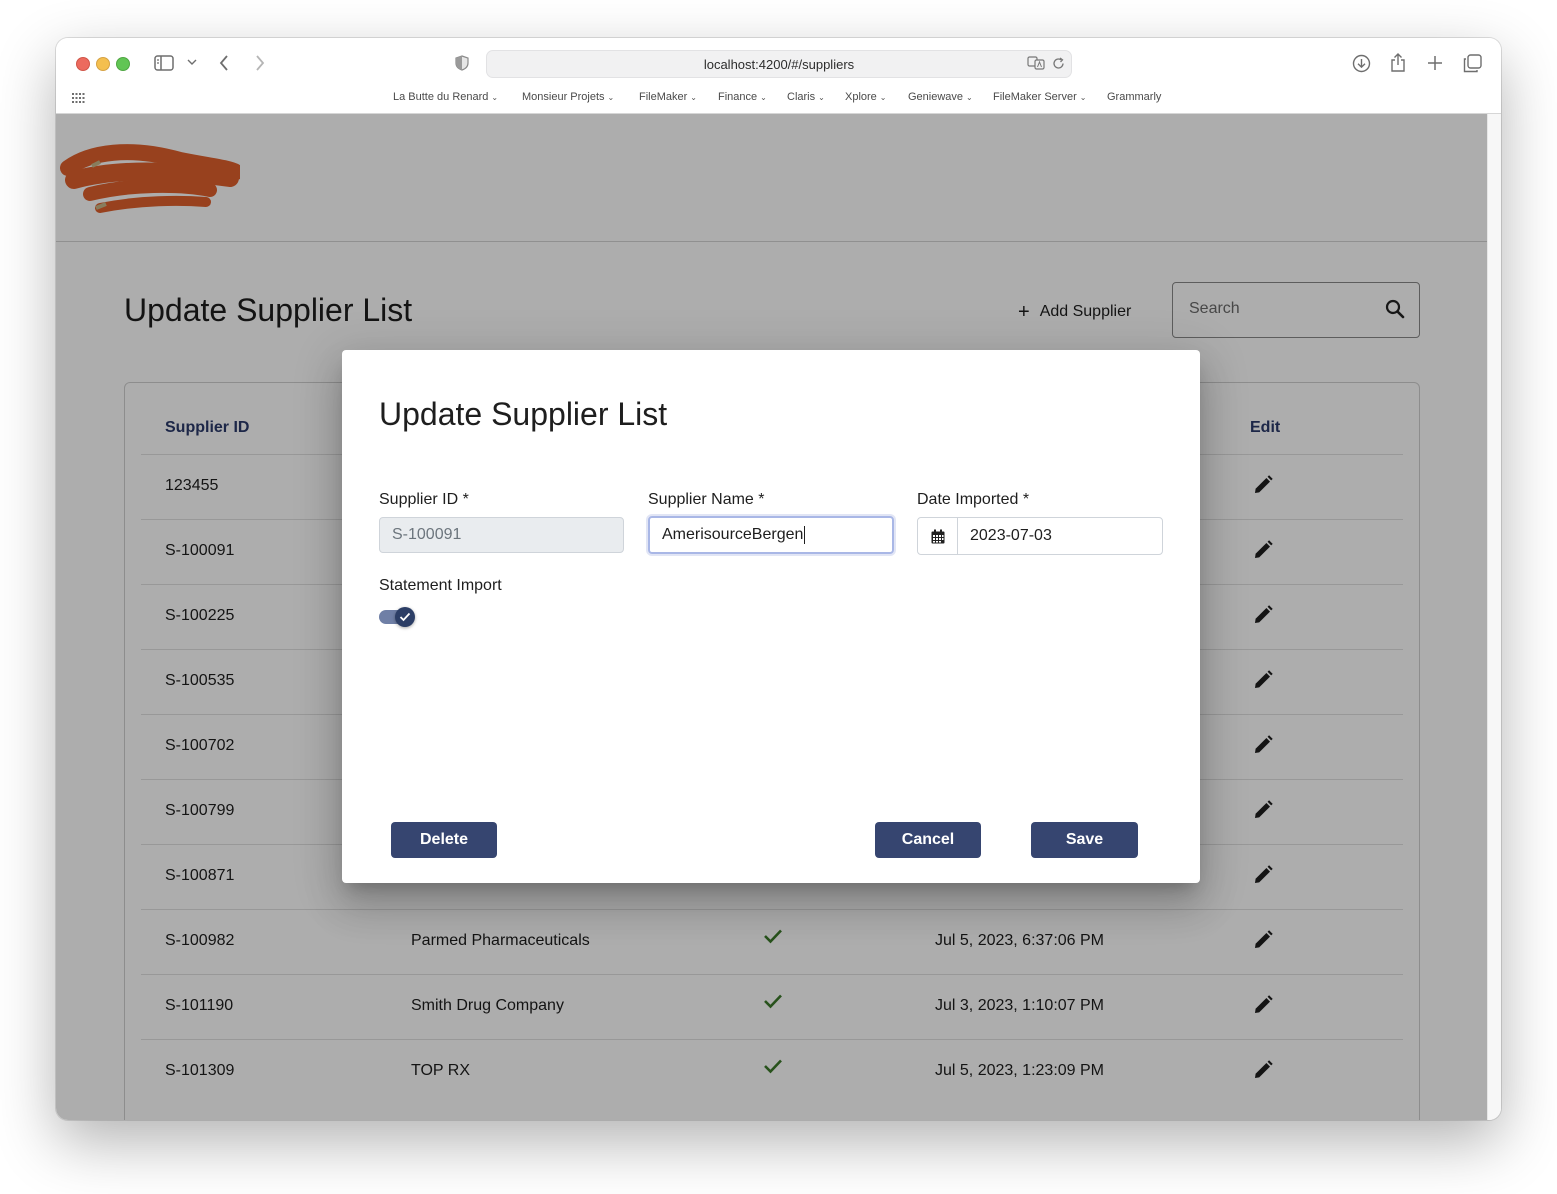  What do you see at coordinates (1084, 840) in the screenshot?
I see `save-button: Save` at bounding box center [1084, 840].